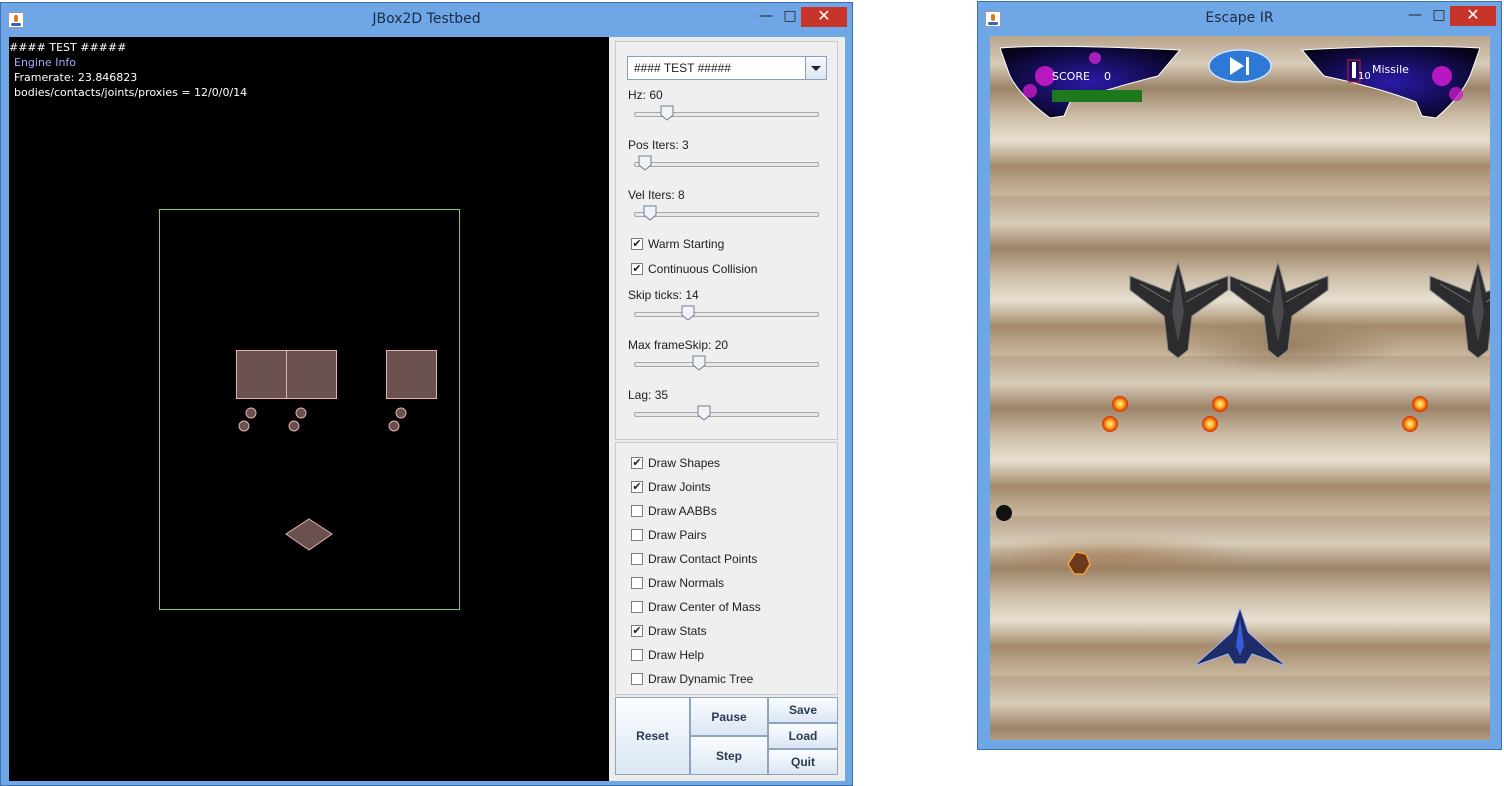 The width and height of the screenshot is (1504, 786). I want to click on health-bar, so click(1097, 96).